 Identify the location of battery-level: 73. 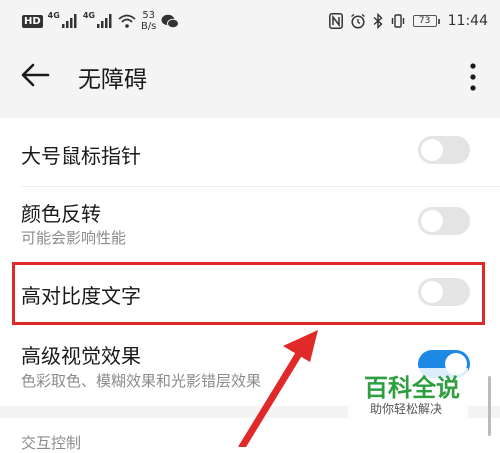
(424, 21).